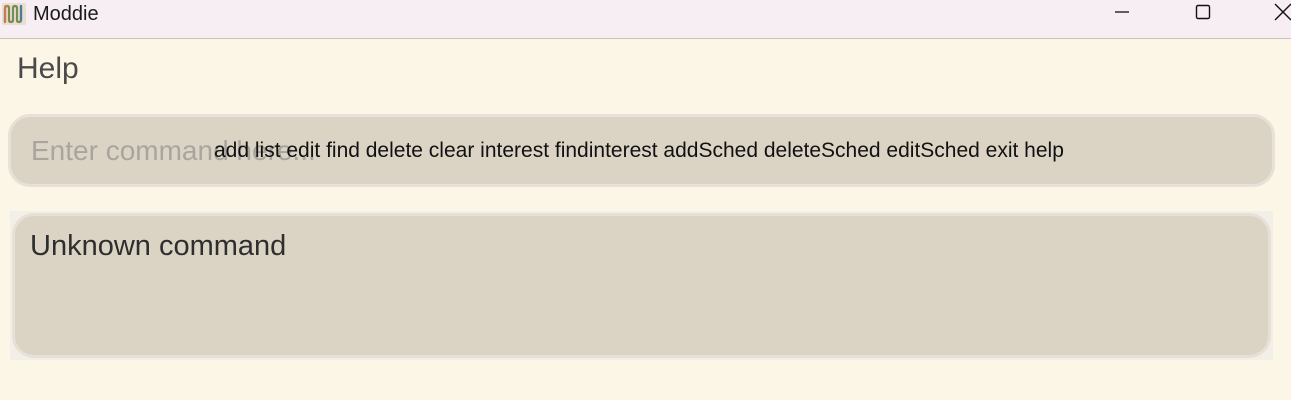 This screenshot has width=1291, height=400. I want to click on minimize-icon, so click(1122, 14).